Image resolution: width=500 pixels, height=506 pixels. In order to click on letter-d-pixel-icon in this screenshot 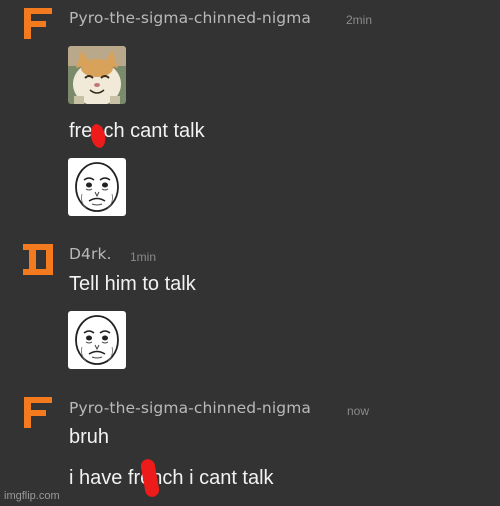, I will do `click(38, 259)`.